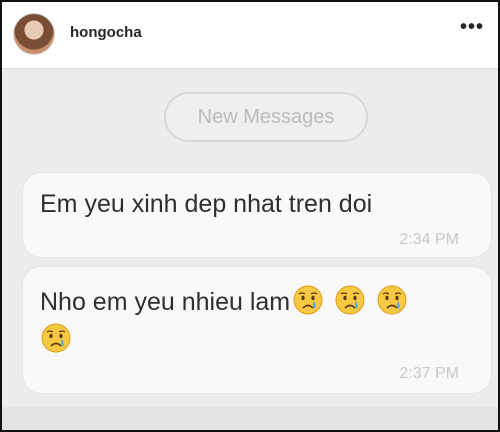 Image resolution: width=500 pixels, height=432 pixels. I want to click on message-text: Nho em yeu nhieu lam, so click(165, 302).